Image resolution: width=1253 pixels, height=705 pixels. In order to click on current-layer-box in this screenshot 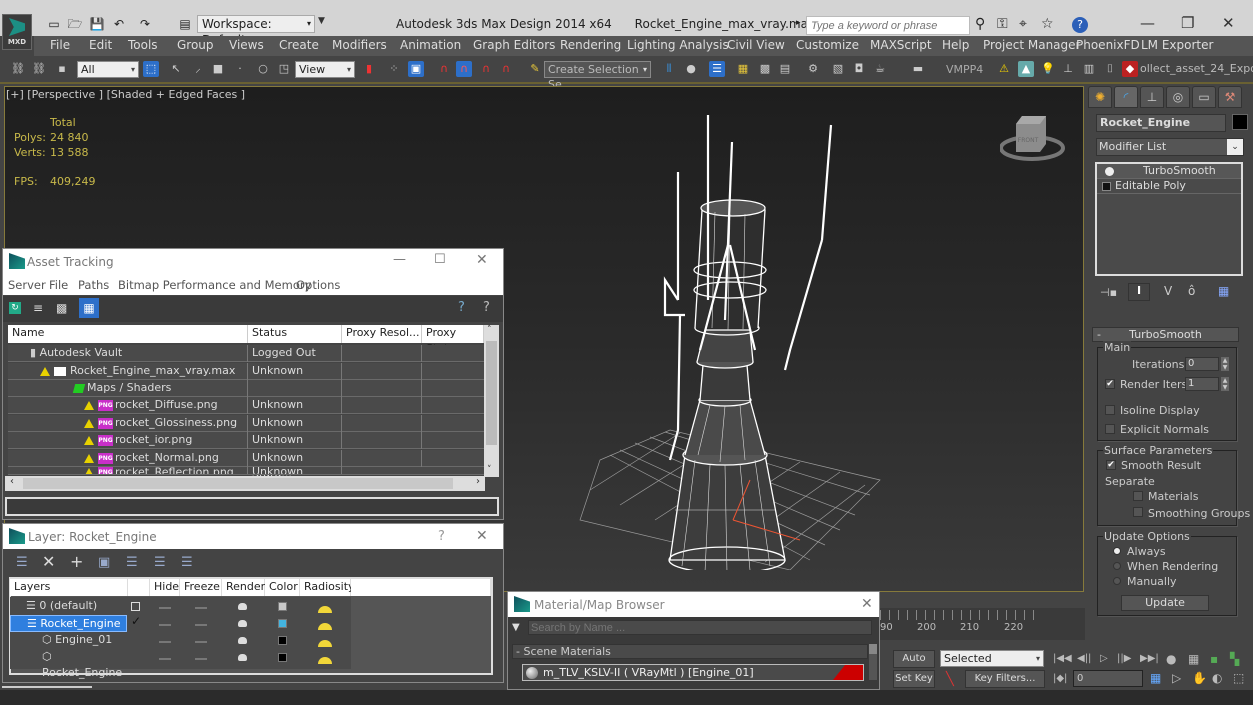, I will do `click(135, 606)`.